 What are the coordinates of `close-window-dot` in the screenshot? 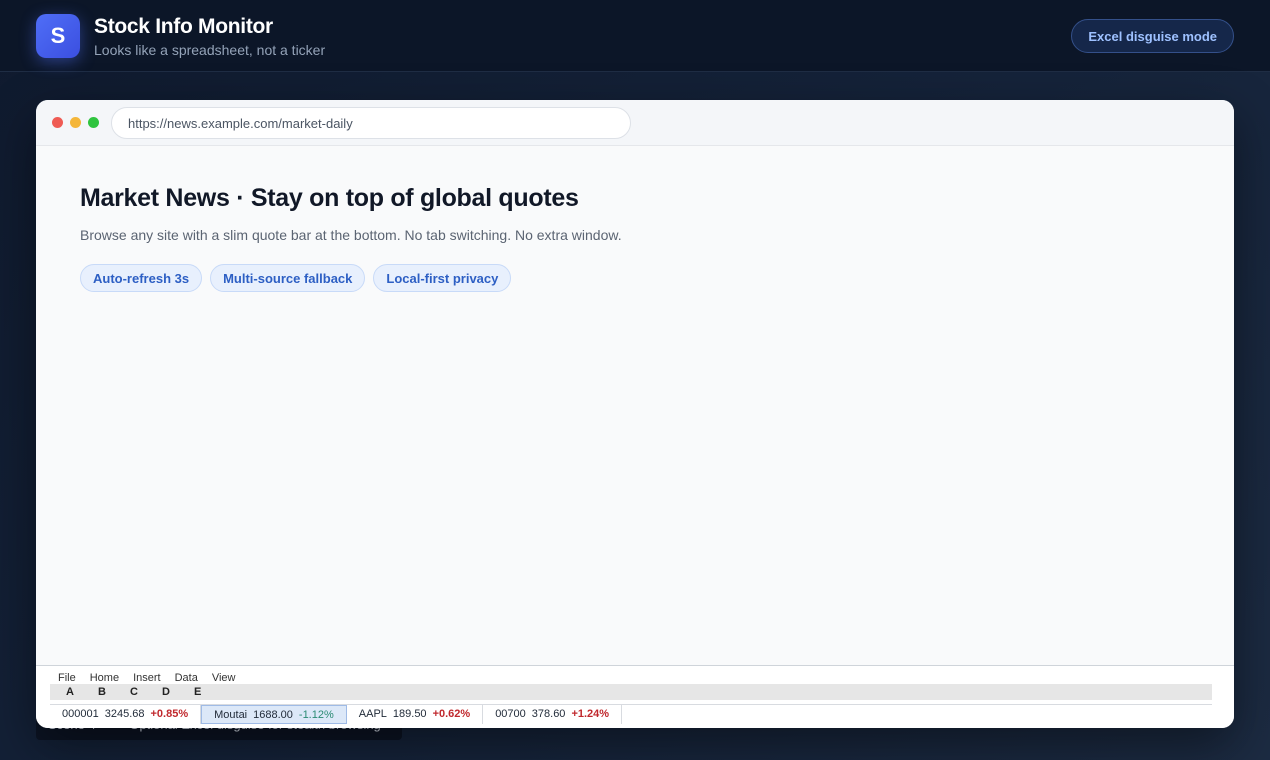 It's located at (57, 122).